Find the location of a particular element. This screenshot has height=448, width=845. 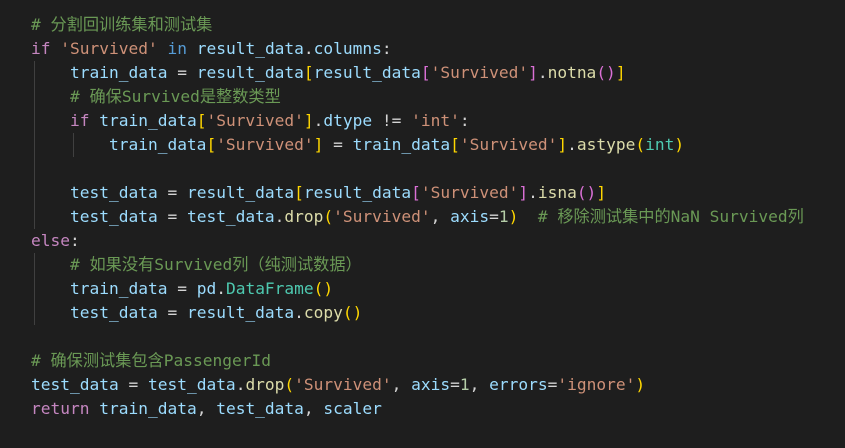

code-line: # 确保Survived是整数类型 is located at coordinates (156, 97).